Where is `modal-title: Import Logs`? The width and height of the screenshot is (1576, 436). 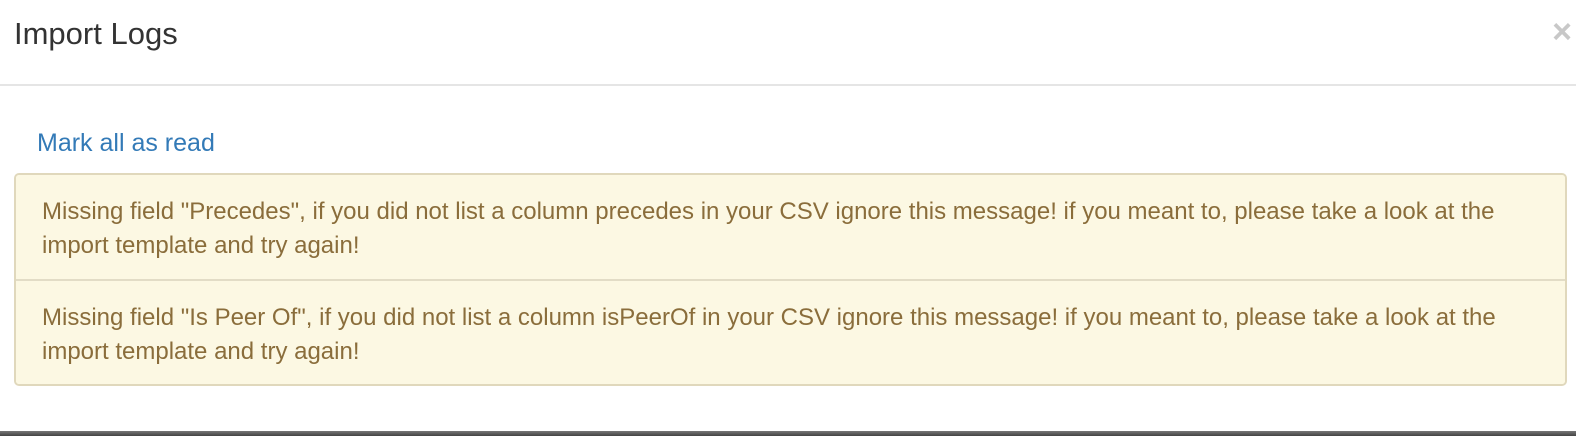
modal-title: Import Logs is located at coordinates (96, 33).